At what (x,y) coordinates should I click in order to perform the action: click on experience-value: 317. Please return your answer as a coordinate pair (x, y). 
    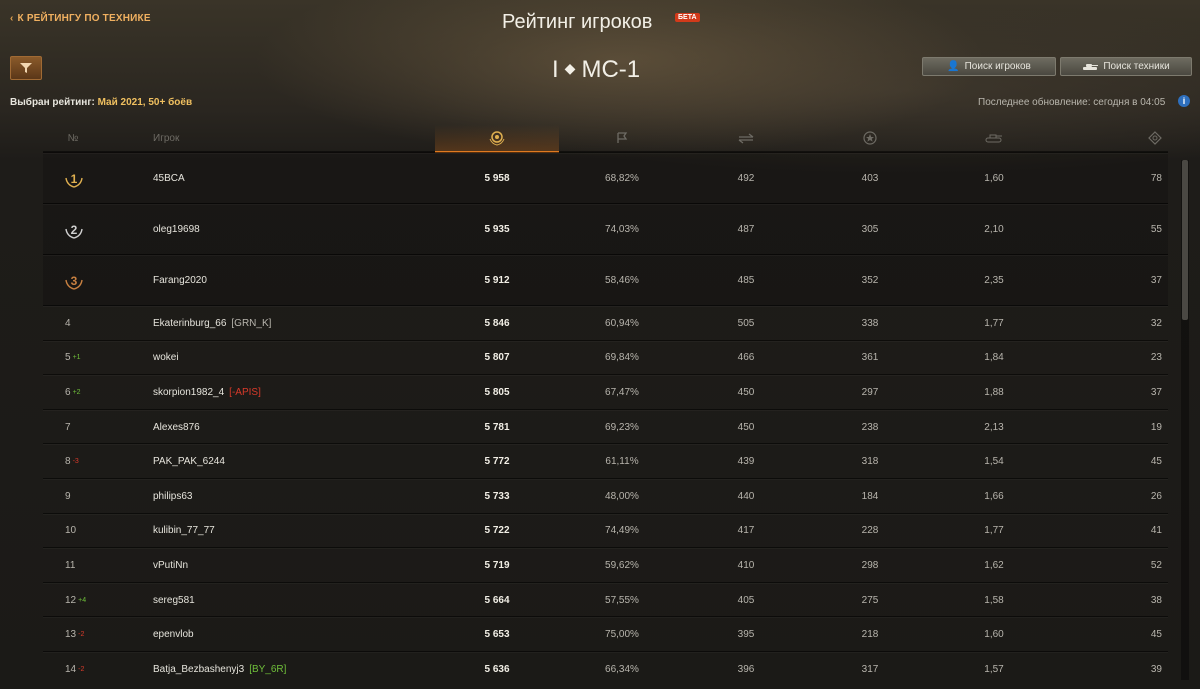
    Looking at the image, I should click on (870, 669).